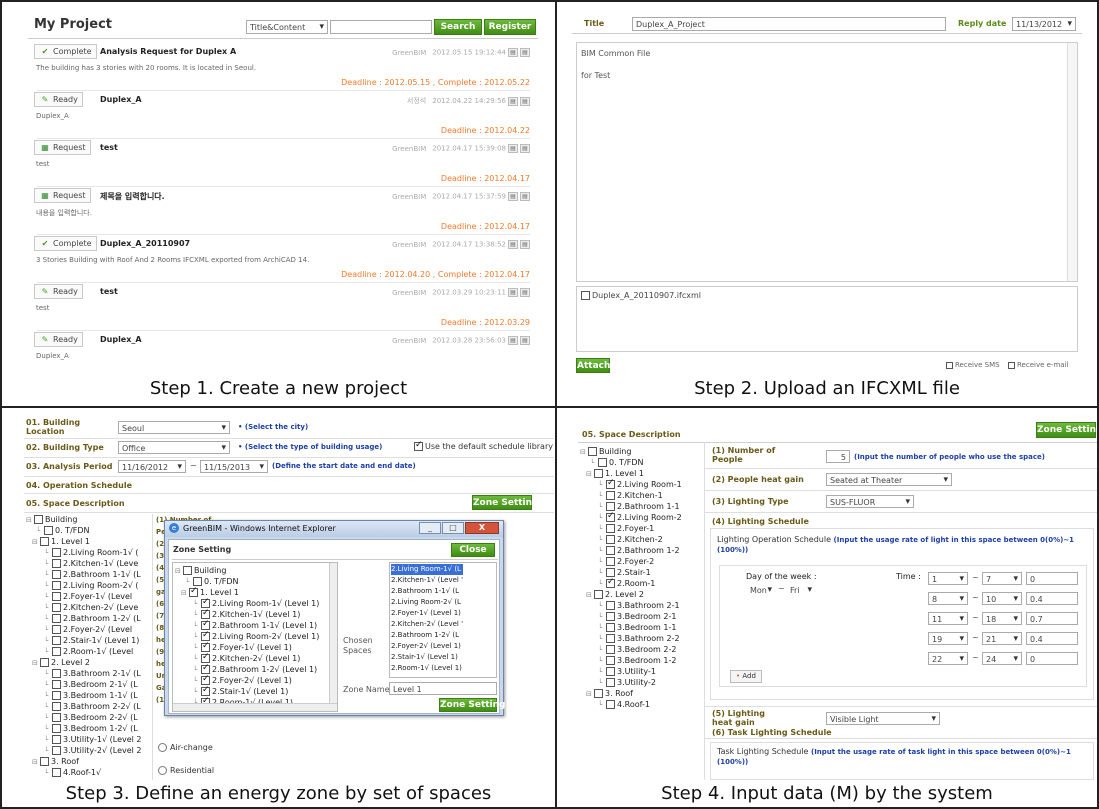 The image size is (1099, 809). Describe the element at coordinates (761, 590) in the screenshot. I see `dow-from-select: Mon` at that location.